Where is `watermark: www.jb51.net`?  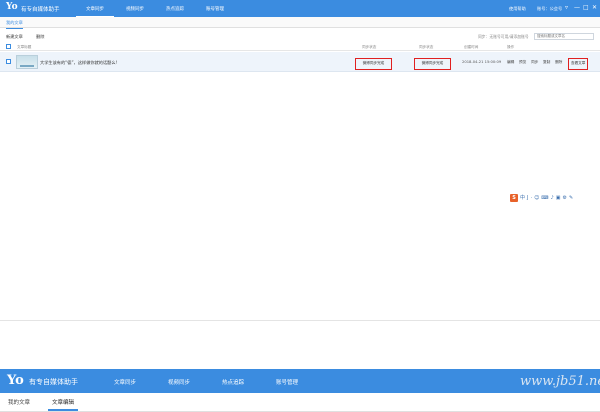
watermark: www.jb51.net is located at coordinates (560, 381).